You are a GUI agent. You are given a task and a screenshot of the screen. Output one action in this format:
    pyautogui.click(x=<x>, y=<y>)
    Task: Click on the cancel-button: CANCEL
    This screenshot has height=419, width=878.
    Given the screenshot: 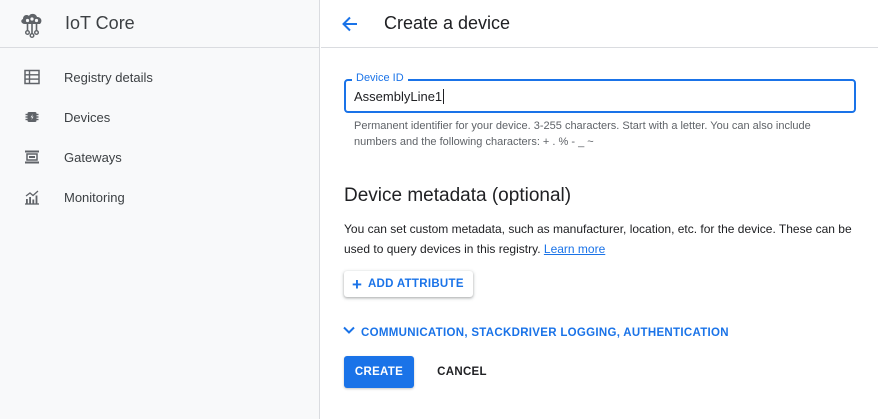 What is the action you would take?
    pyautogui.click(x=462, y=372)
    